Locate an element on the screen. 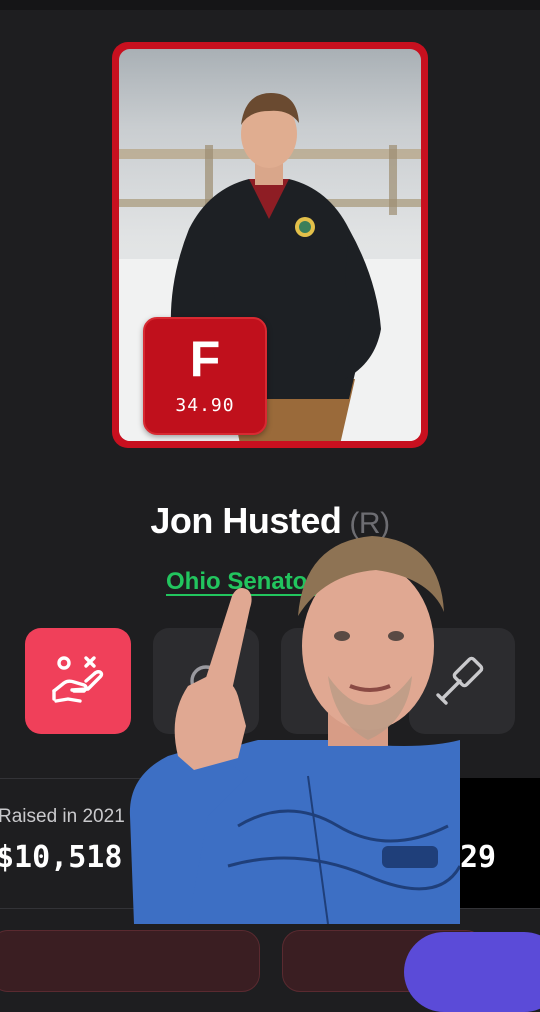  grade-letter: F is located at coordinates (205, 359).